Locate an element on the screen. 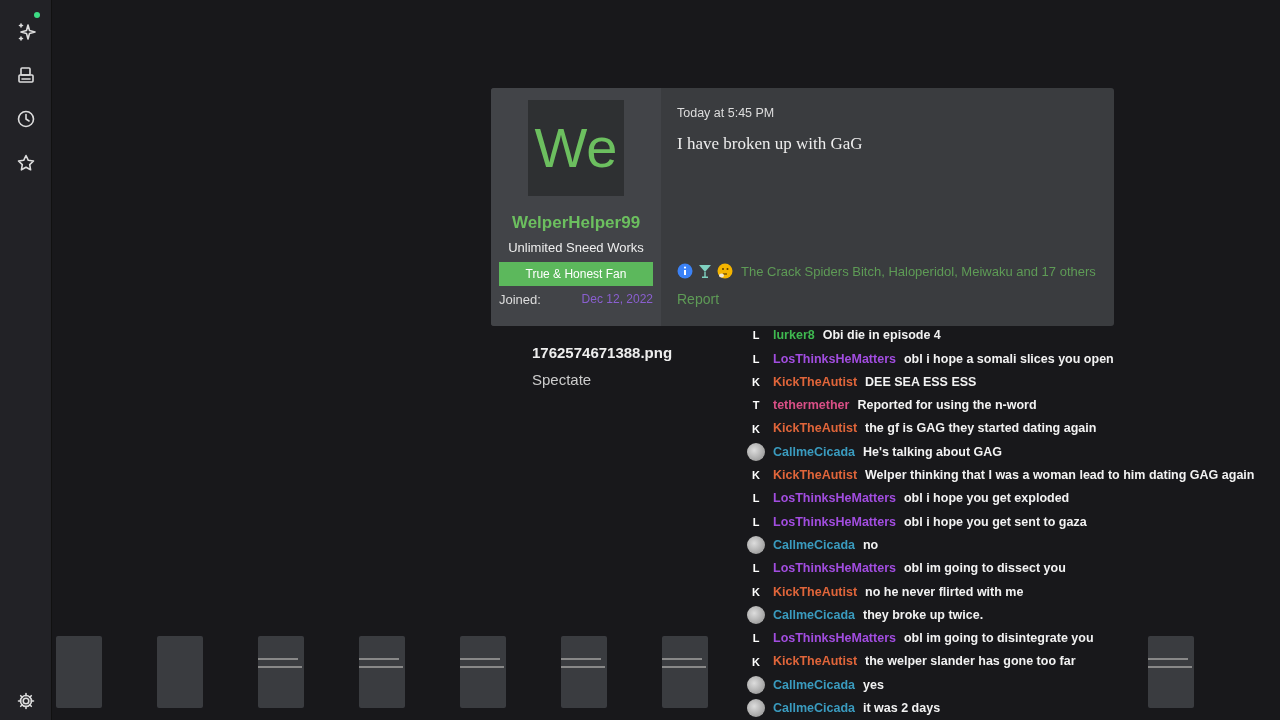 This screenshot has width=1280, height=720. chat-username: lurker8 is located at coordinates (794, 335).